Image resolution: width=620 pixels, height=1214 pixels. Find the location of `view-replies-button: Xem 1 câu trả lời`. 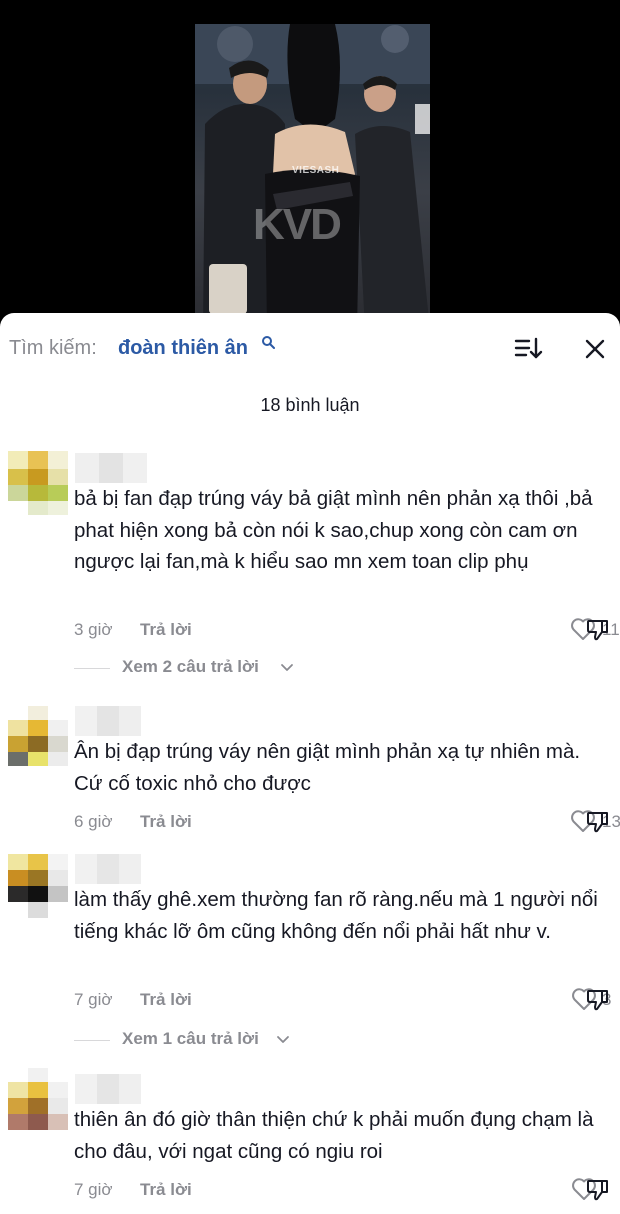

view-replies-button: Xem 1 câu trả lời is located at coordinates (224, 1040).